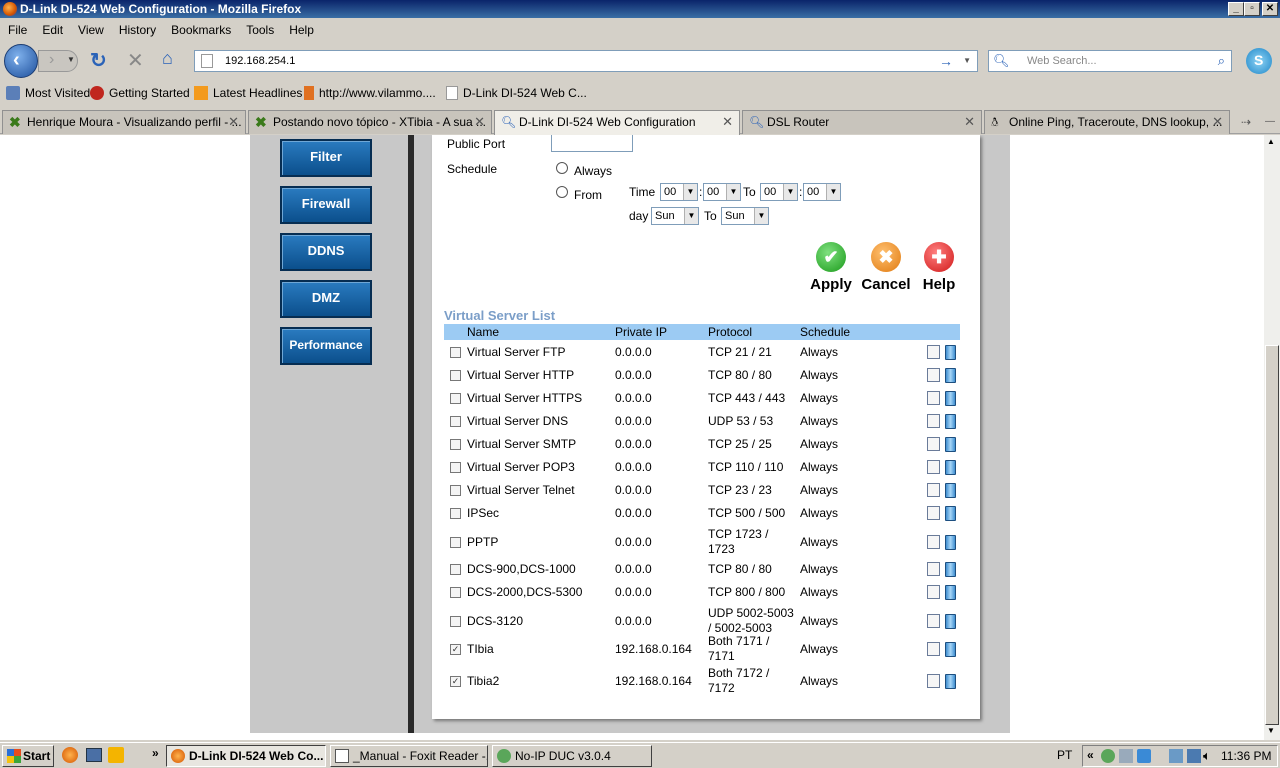 The height and width of the screenshot is (768, 1280). I want to click on close-button: ✕, so click(1270, 9).